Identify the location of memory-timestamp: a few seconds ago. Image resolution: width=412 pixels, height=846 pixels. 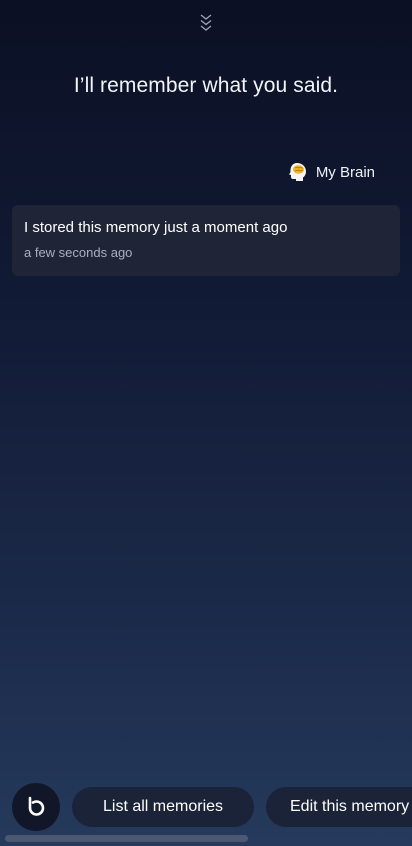
(78, 252).